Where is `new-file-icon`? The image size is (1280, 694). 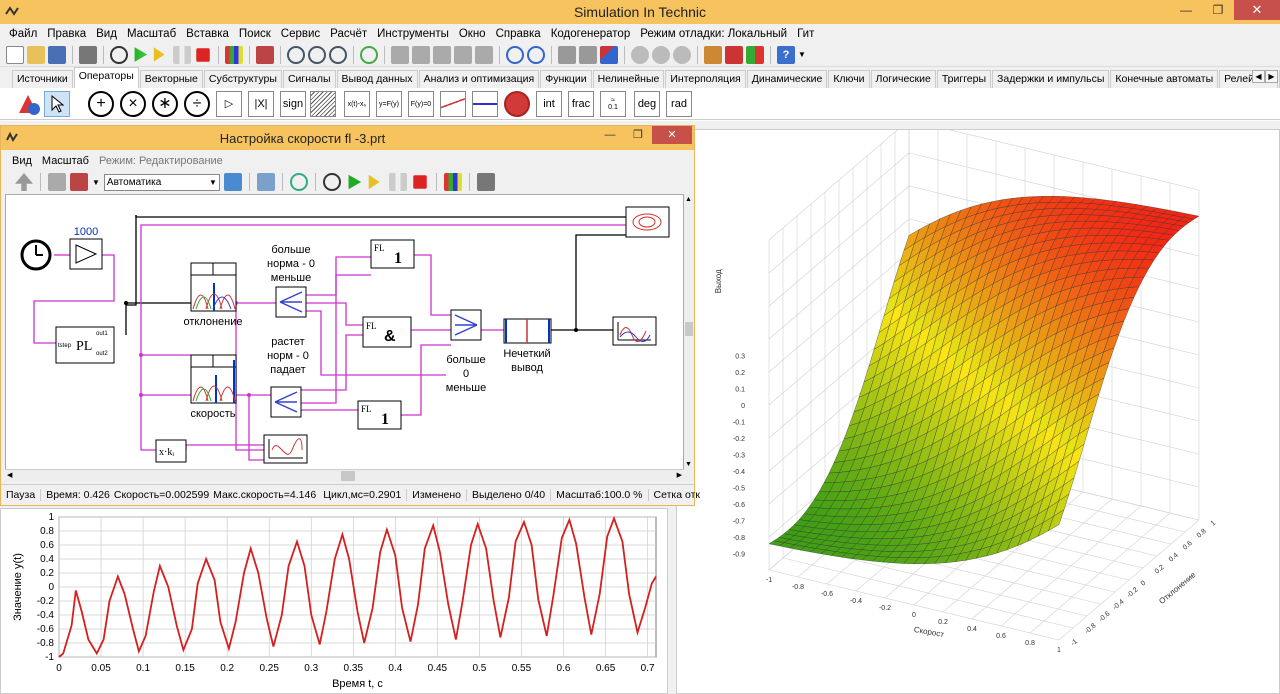 new-file-icon is located at coordinates (15, 54).